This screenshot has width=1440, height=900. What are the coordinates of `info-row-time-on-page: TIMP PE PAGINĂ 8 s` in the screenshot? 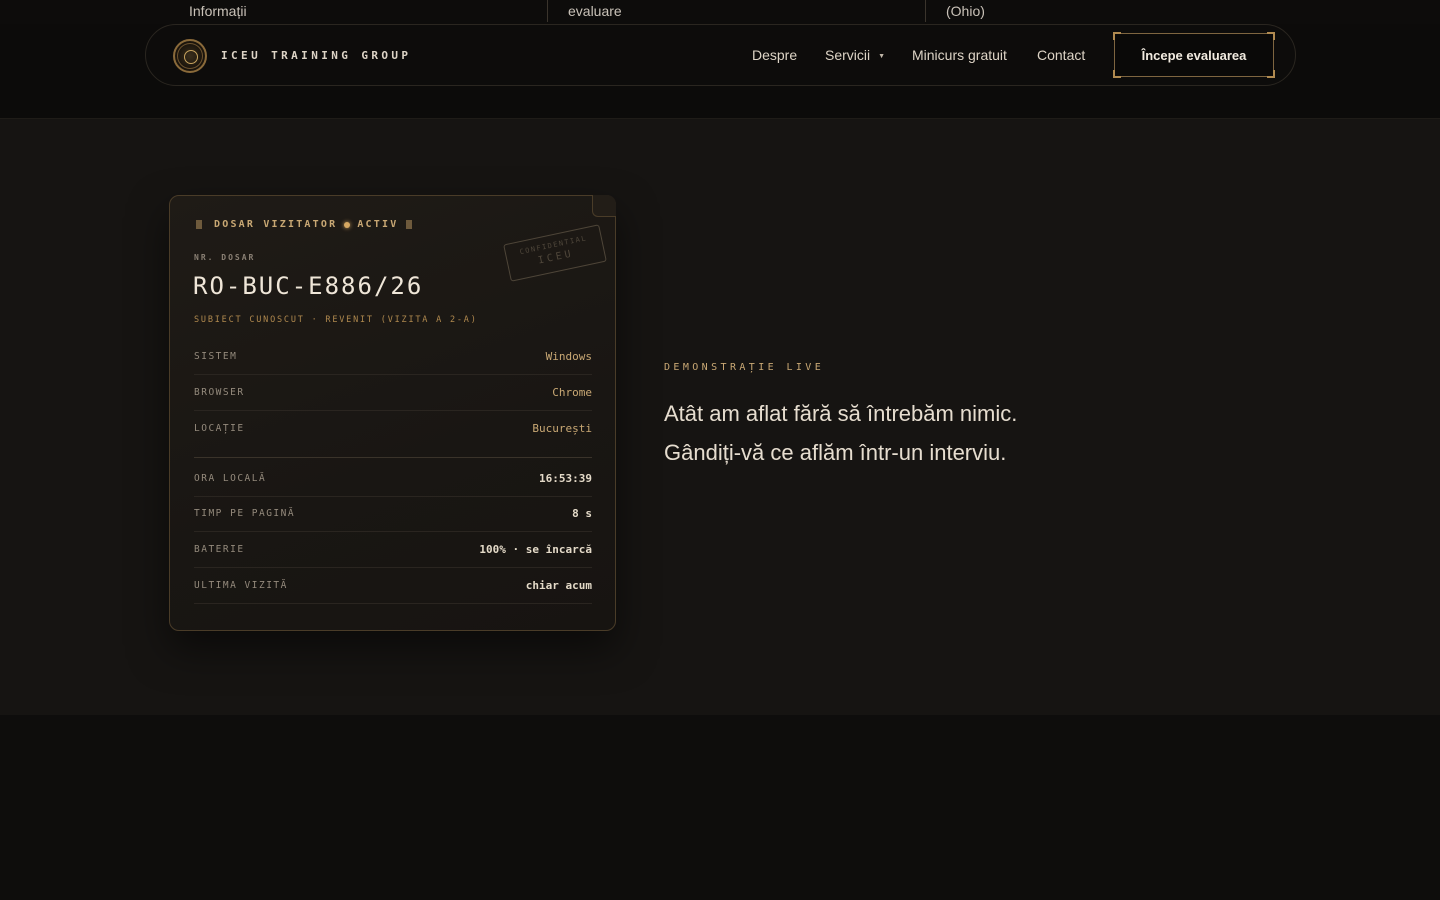 It's located at (393, 514).